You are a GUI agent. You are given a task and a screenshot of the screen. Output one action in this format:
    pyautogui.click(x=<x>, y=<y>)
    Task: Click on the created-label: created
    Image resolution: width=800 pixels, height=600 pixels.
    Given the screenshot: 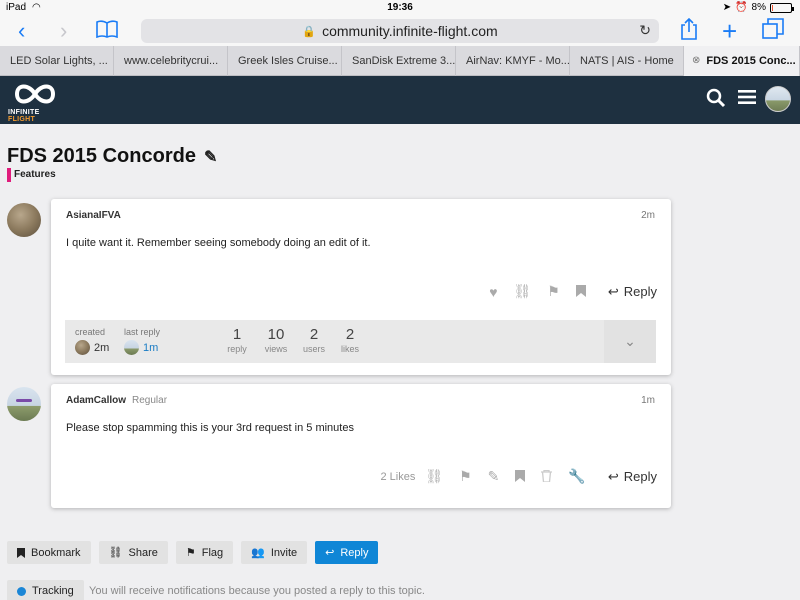 What is the action you would take?
    pyautogui.click(x=90, y=332)
    